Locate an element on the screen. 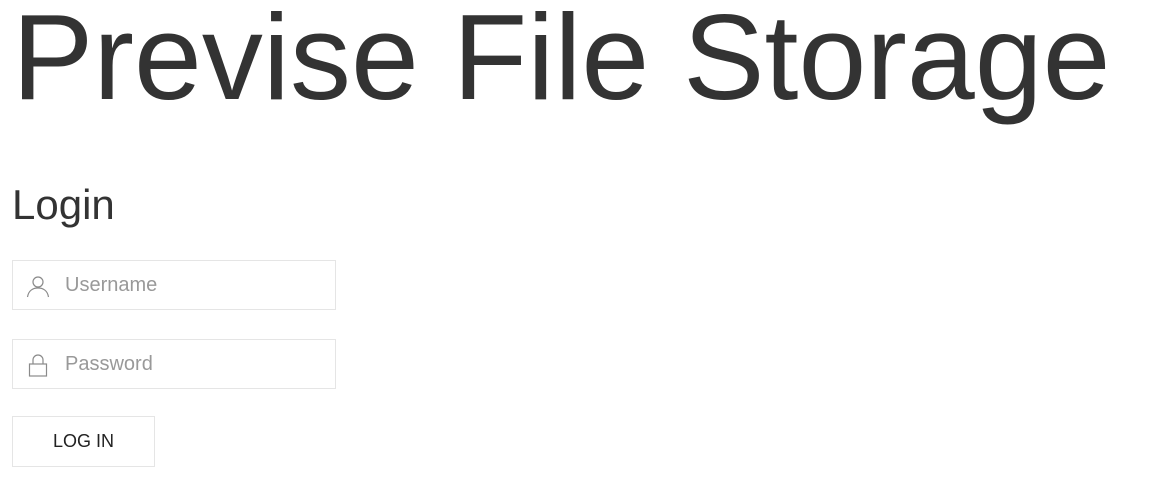 This screenshot has width=1160, height=477. username-field is located at coordinates (174, 285).